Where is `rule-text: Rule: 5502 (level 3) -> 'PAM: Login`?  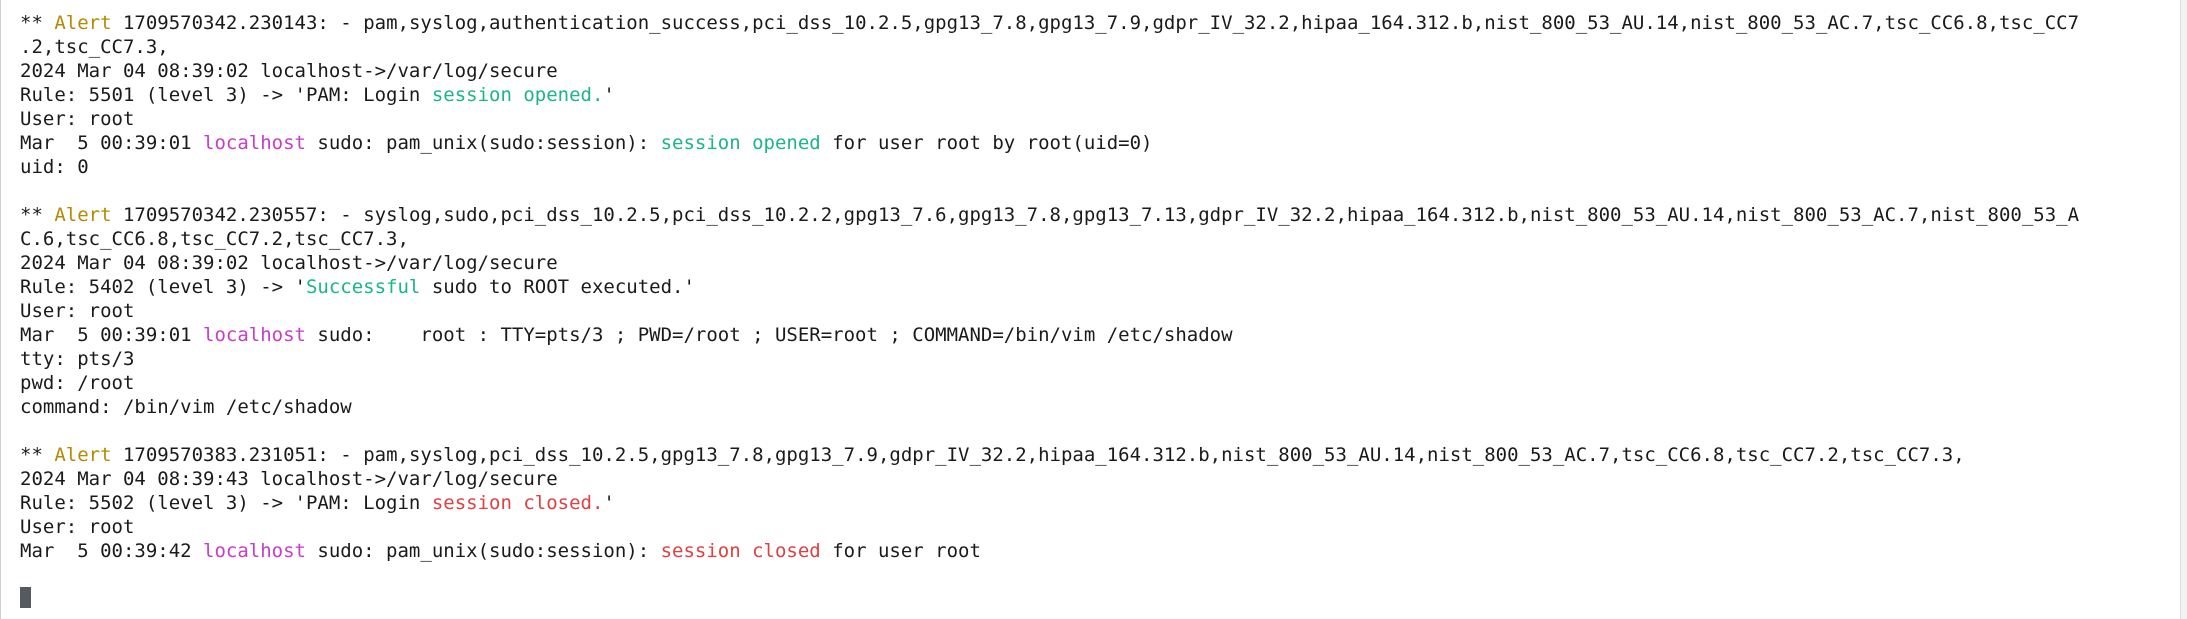 rule-text: Rule: 5502 (level 3) -> 'PAM: Login is located at coordinates (226, 503).